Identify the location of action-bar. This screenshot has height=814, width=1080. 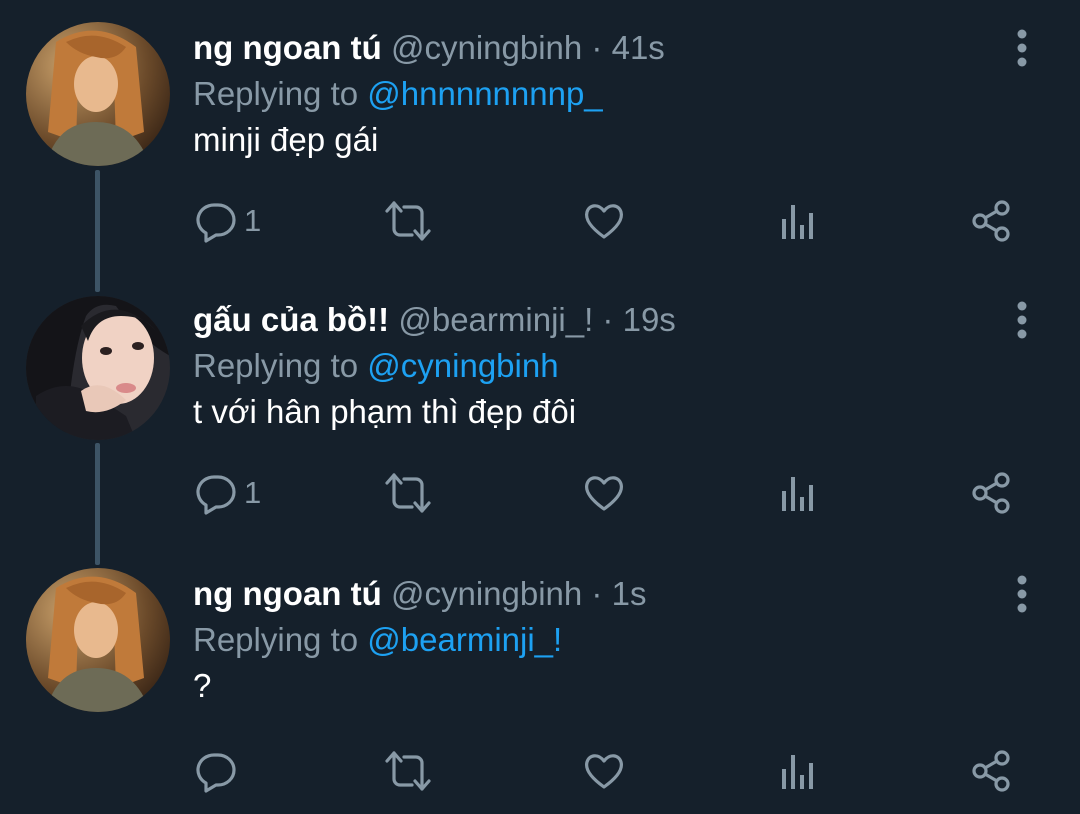
(610, 771).